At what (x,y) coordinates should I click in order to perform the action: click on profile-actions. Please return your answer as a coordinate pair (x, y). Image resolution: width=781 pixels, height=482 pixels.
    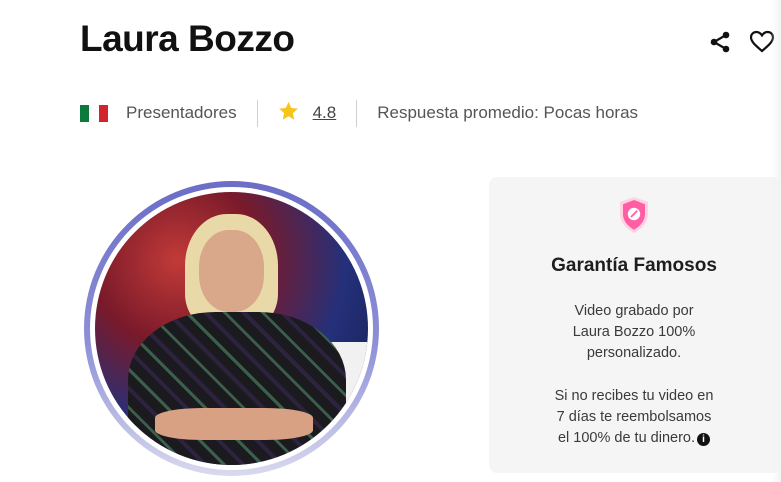
    Looking at the image, I should click on (741, 42).